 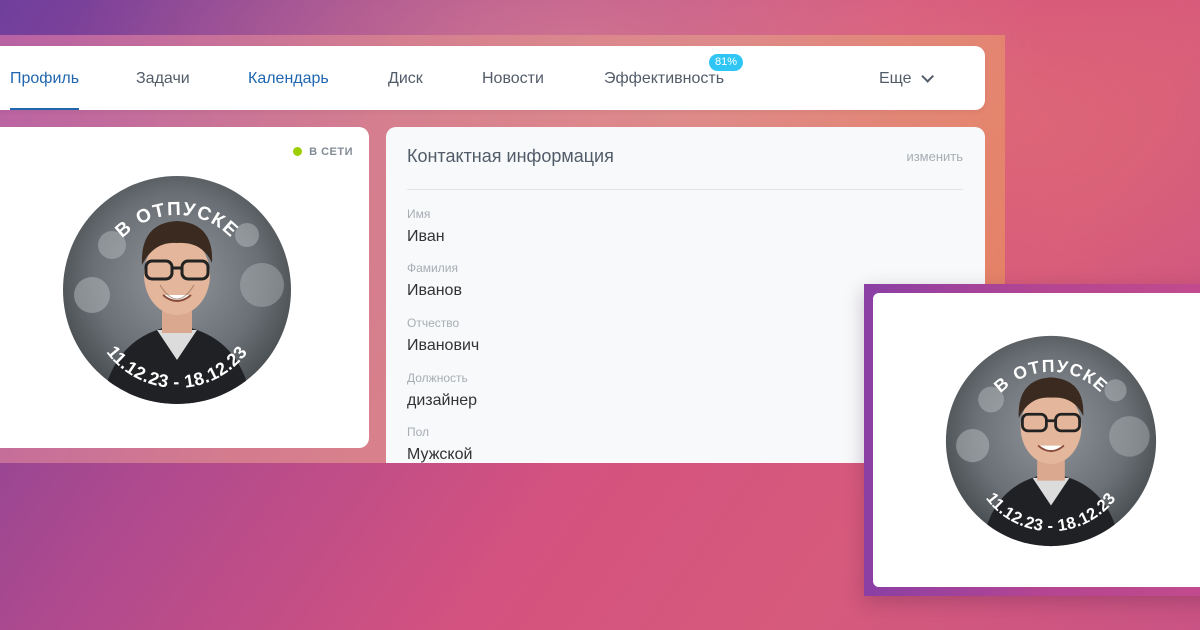 I want to click on field-value-last-name: Иванов, so click(x=434, y=290).